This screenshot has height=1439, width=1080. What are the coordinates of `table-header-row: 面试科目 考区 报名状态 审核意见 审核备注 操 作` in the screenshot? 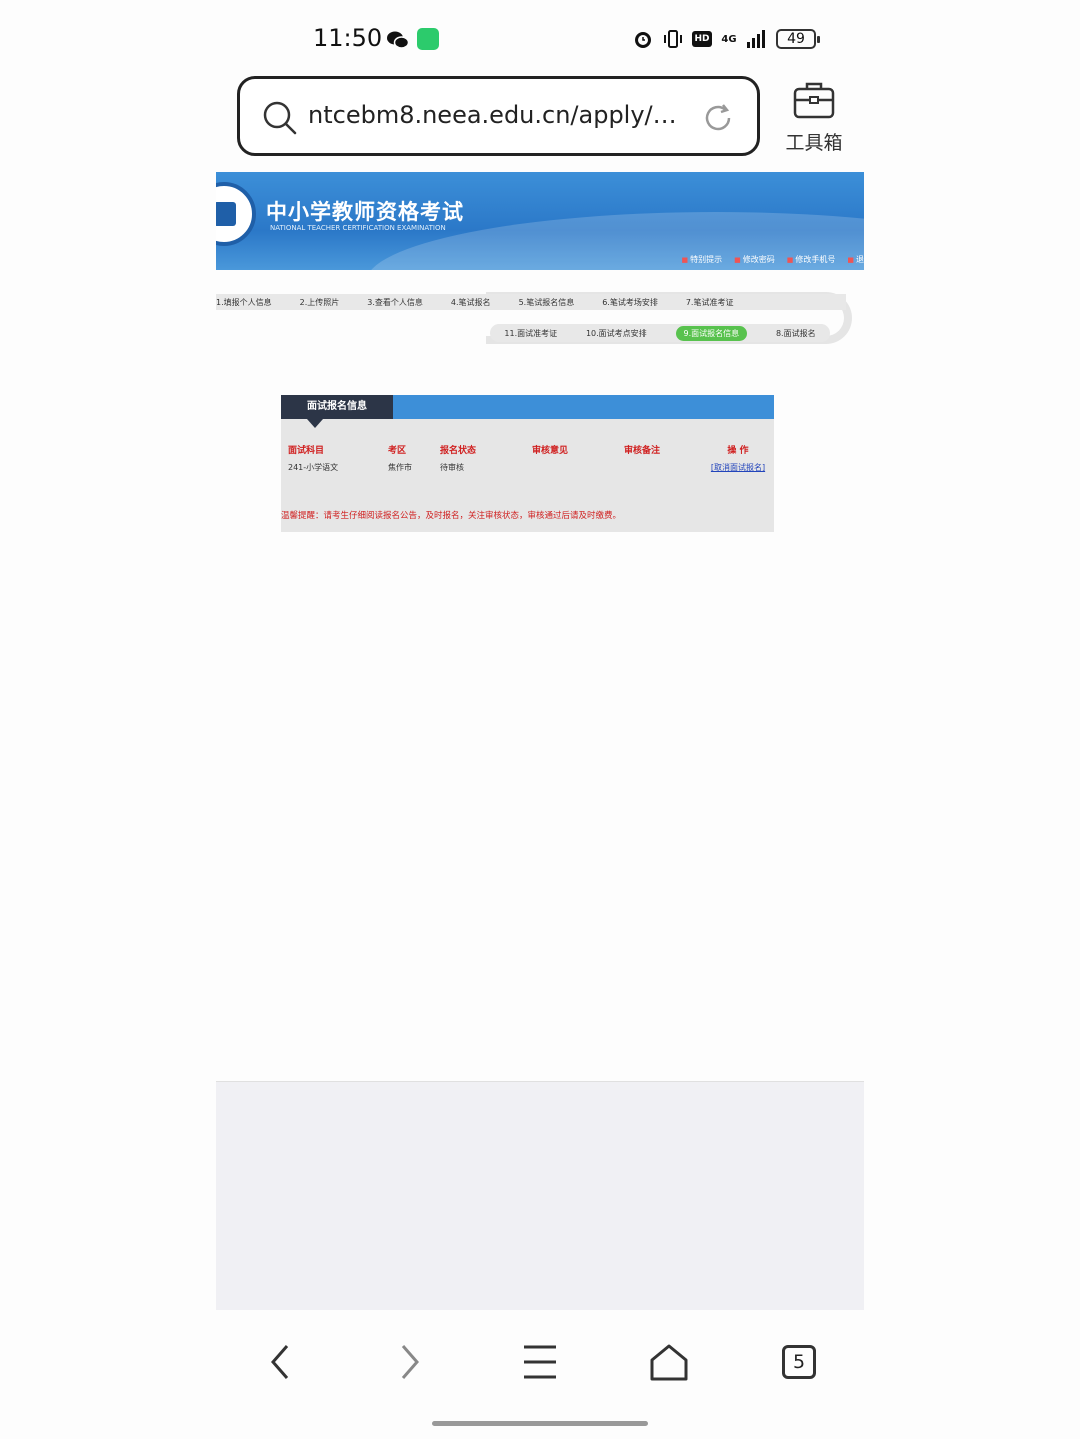 It's located at (528, 452).